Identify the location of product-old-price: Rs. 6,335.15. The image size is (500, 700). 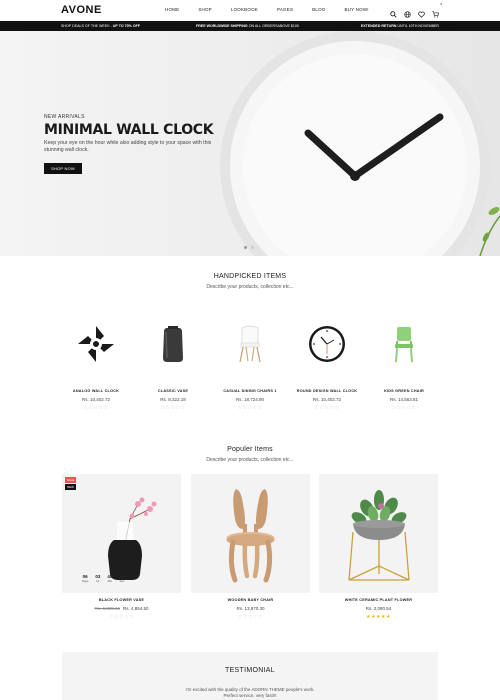
(107, 608).